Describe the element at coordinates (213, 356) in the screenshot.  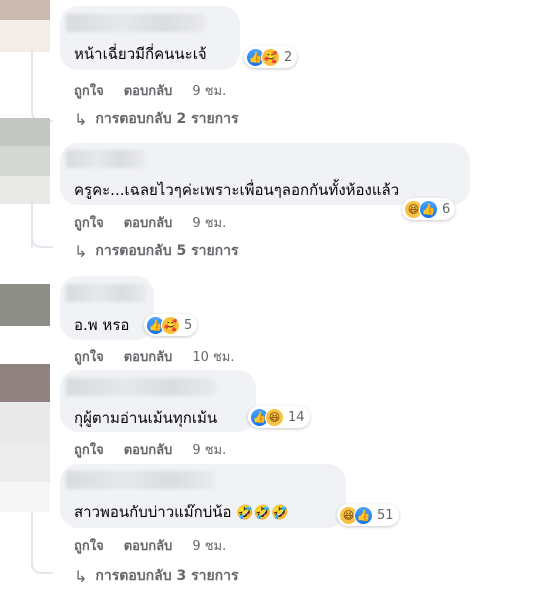
I see `timestamp: 10 ชม.` at that location.